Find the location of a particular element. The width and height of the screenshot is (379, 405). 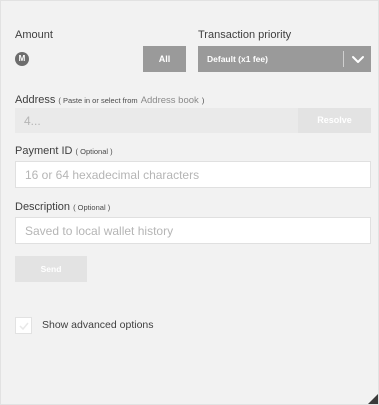

description-label: Description is located at coordinates (43, 207).